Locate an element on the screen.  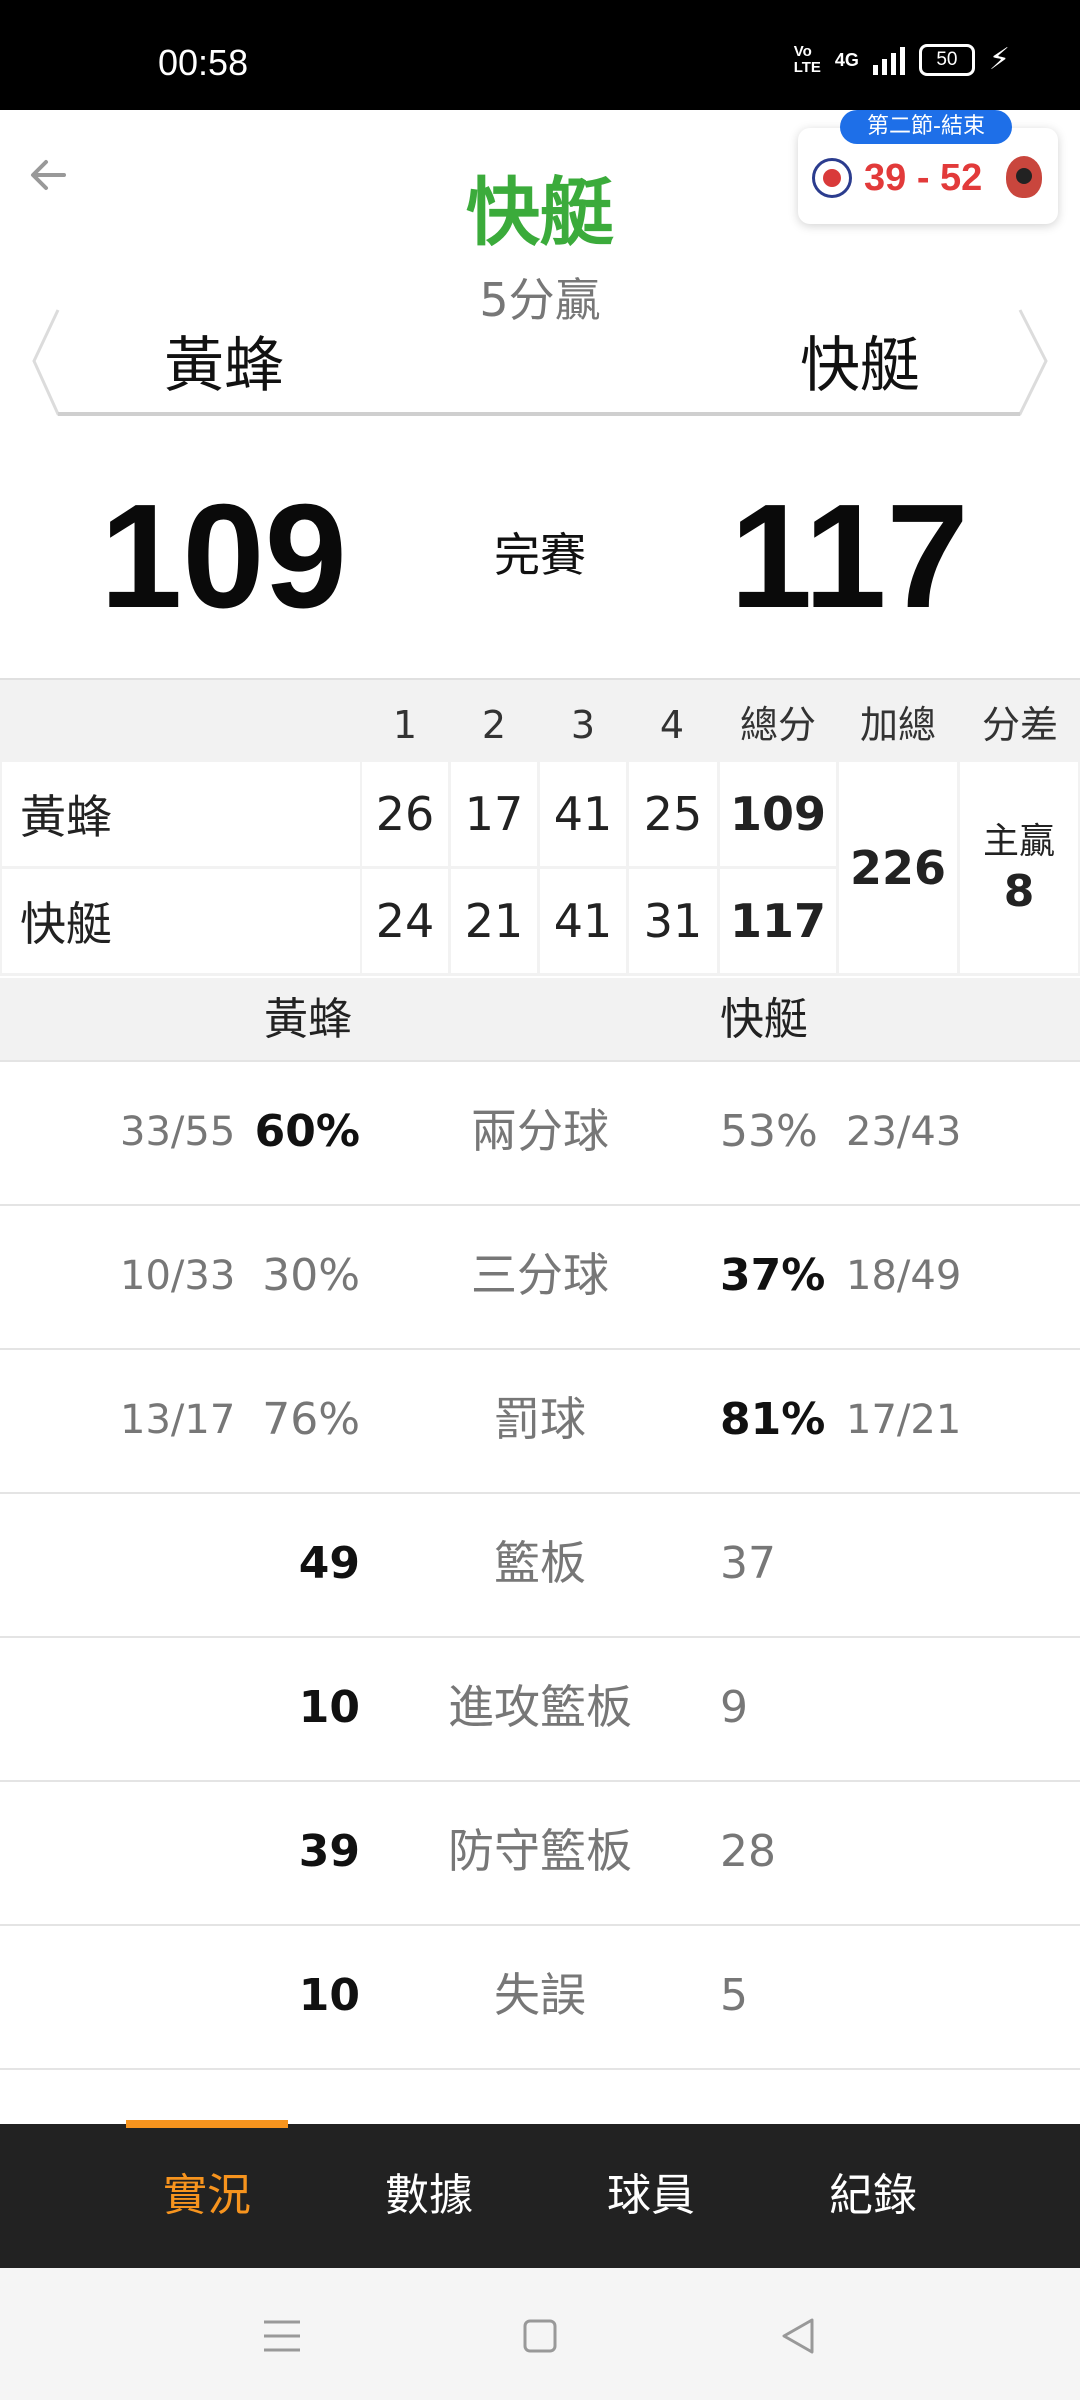
diff-label: 主贏 is located at coordinates (1018, 841).